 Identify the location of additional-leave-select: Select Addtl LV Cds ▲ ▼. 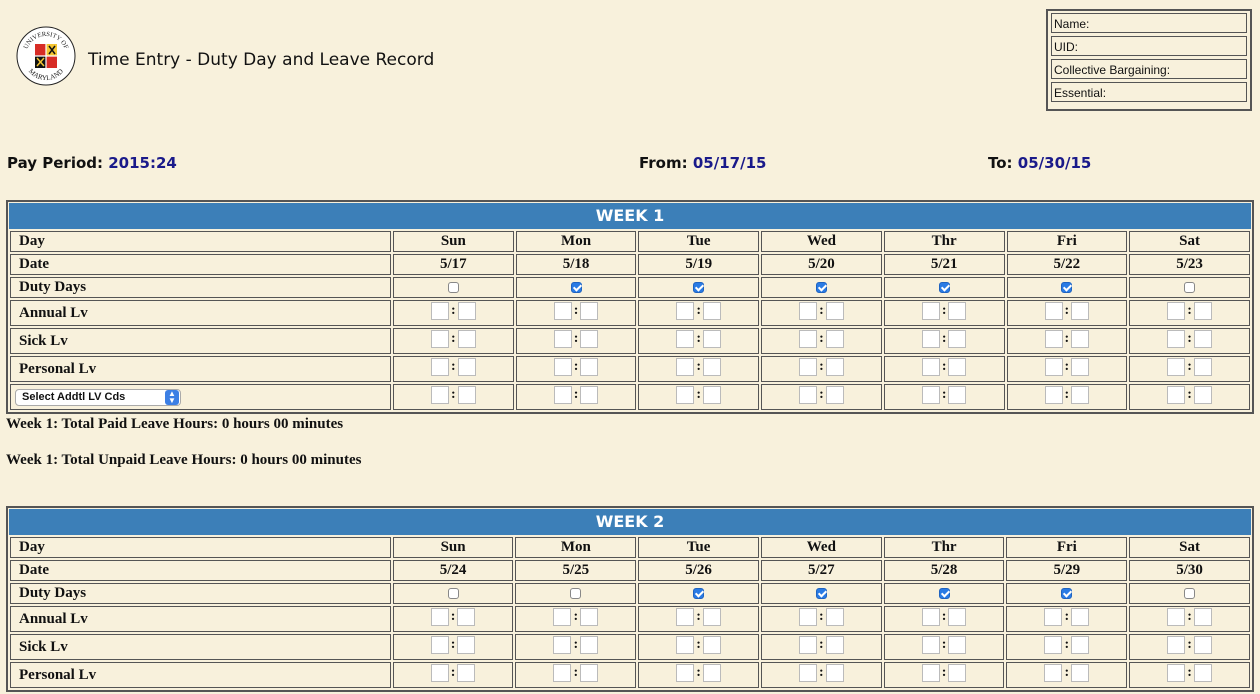
(98, 397).